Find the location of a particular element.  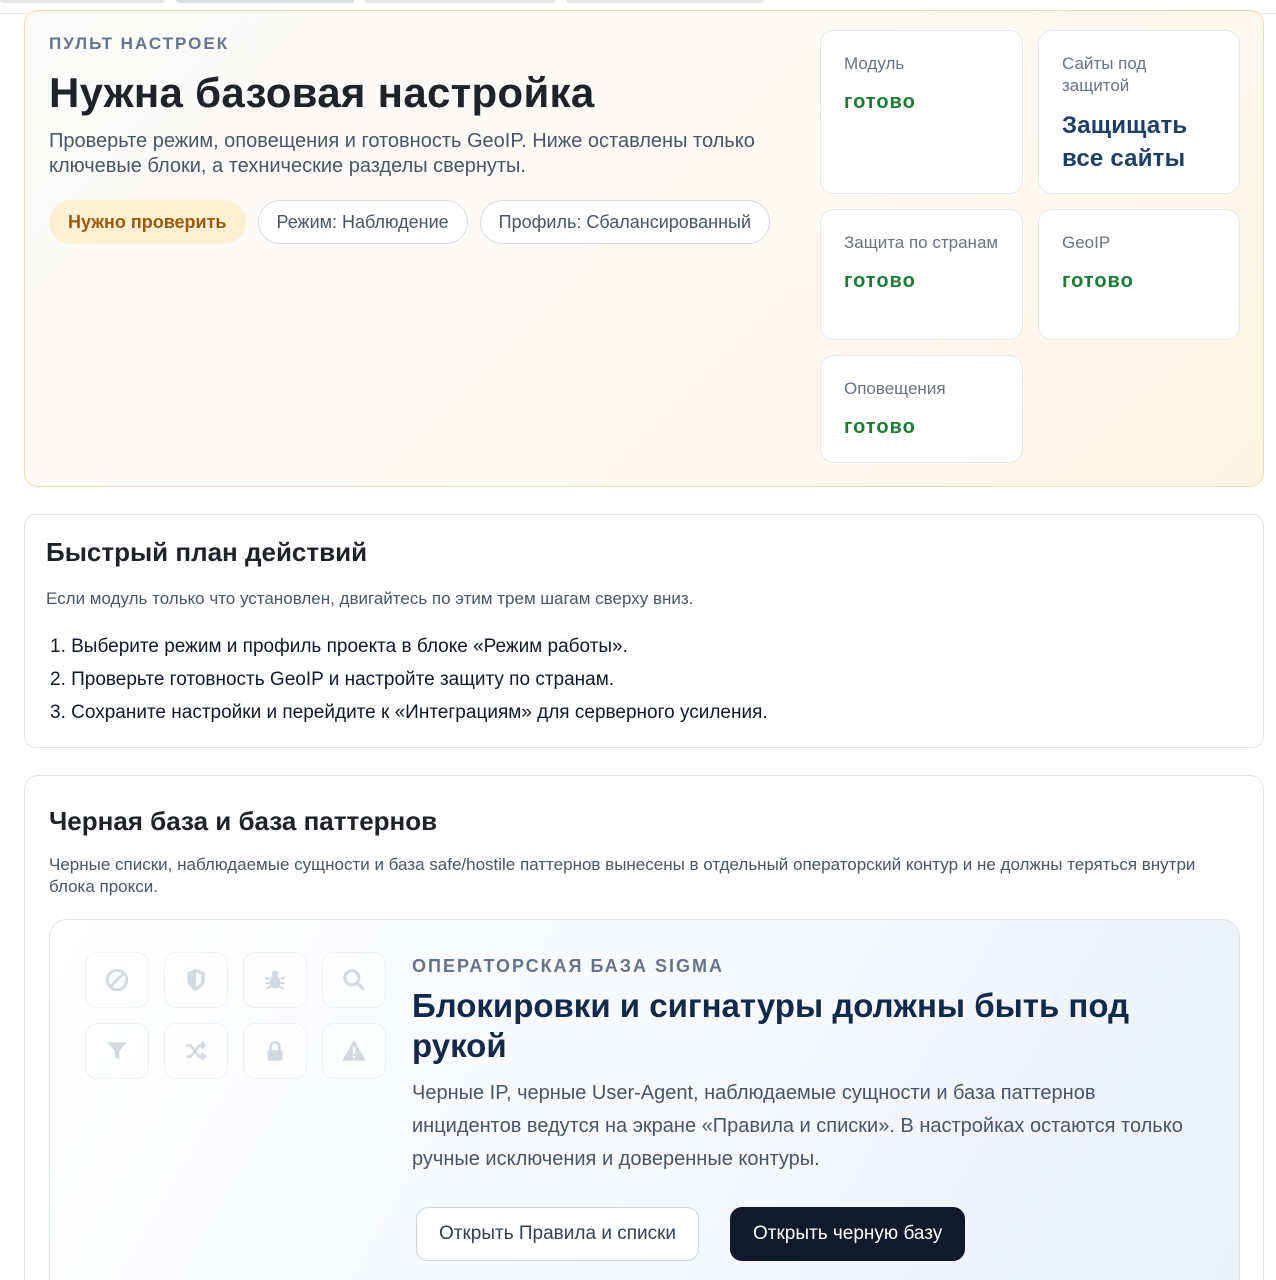

stat-label: GeoIP is located at coordinates (1086, 242).